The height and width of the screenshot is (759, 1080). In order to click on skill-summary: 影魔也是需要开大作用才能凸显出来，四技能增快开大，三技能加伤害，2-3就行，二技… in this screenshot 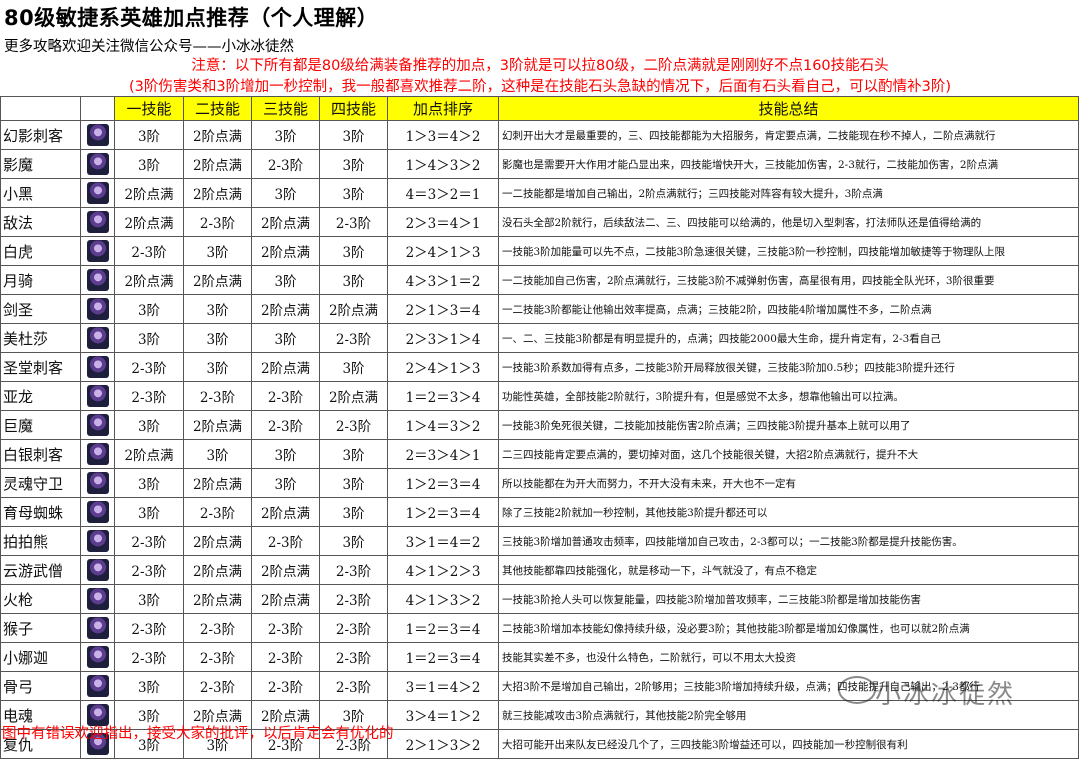, I will do `click(788, 164)`.